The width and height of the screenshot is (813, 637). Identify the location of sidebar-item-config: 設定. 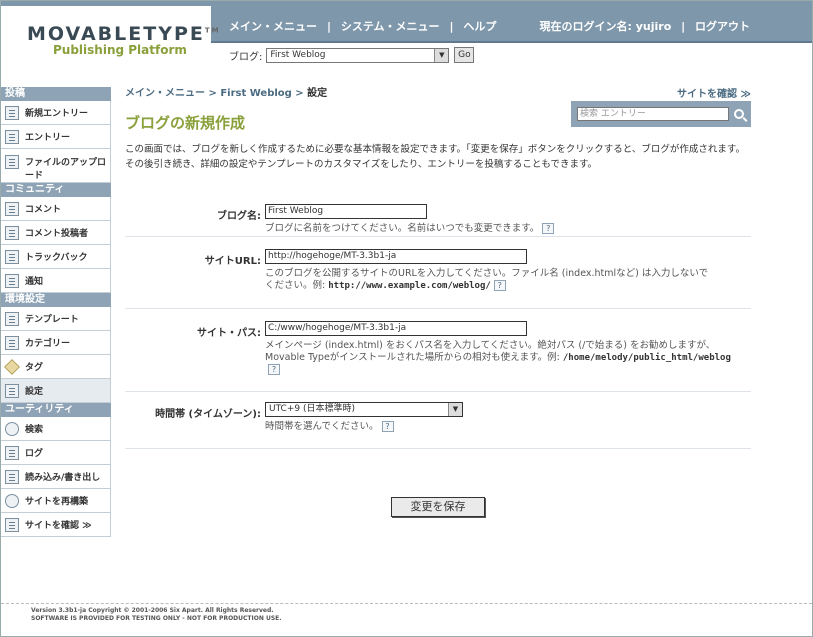
(56, 391).